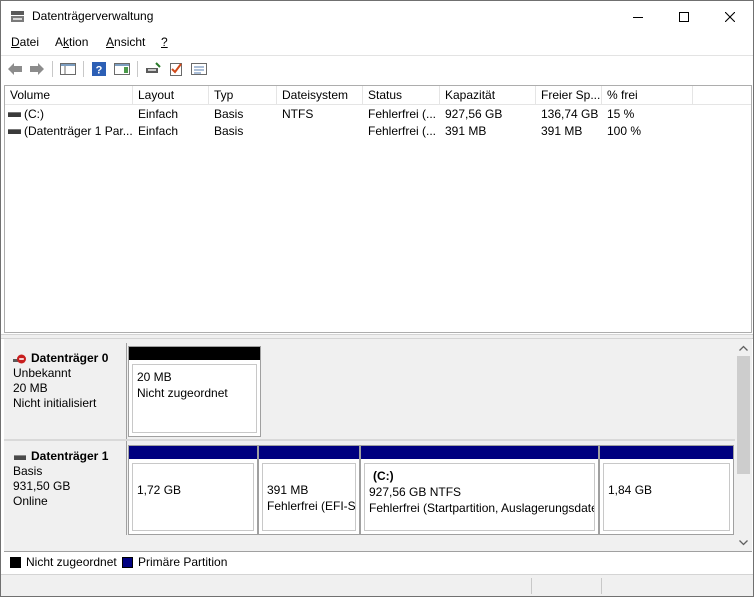  Describe the element at coordinates (19, 358) in the screenshot. I see `disk-uninitialized-icon` at that location.